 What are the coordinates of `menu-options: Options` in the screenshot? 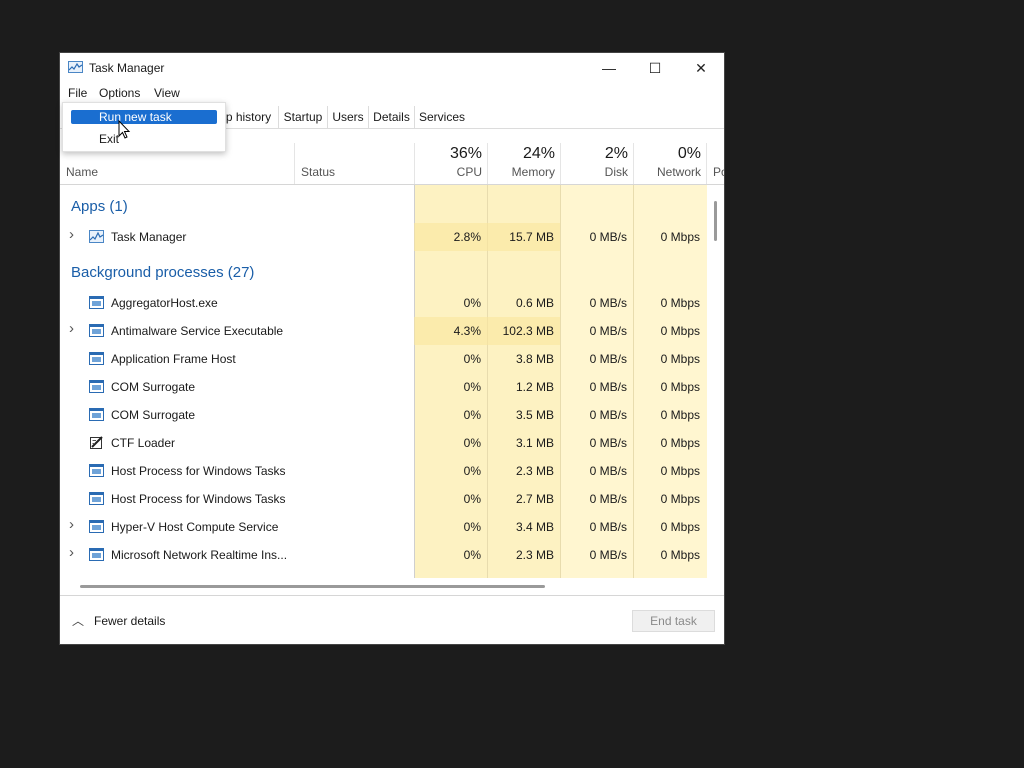 It's located at (119, 93).